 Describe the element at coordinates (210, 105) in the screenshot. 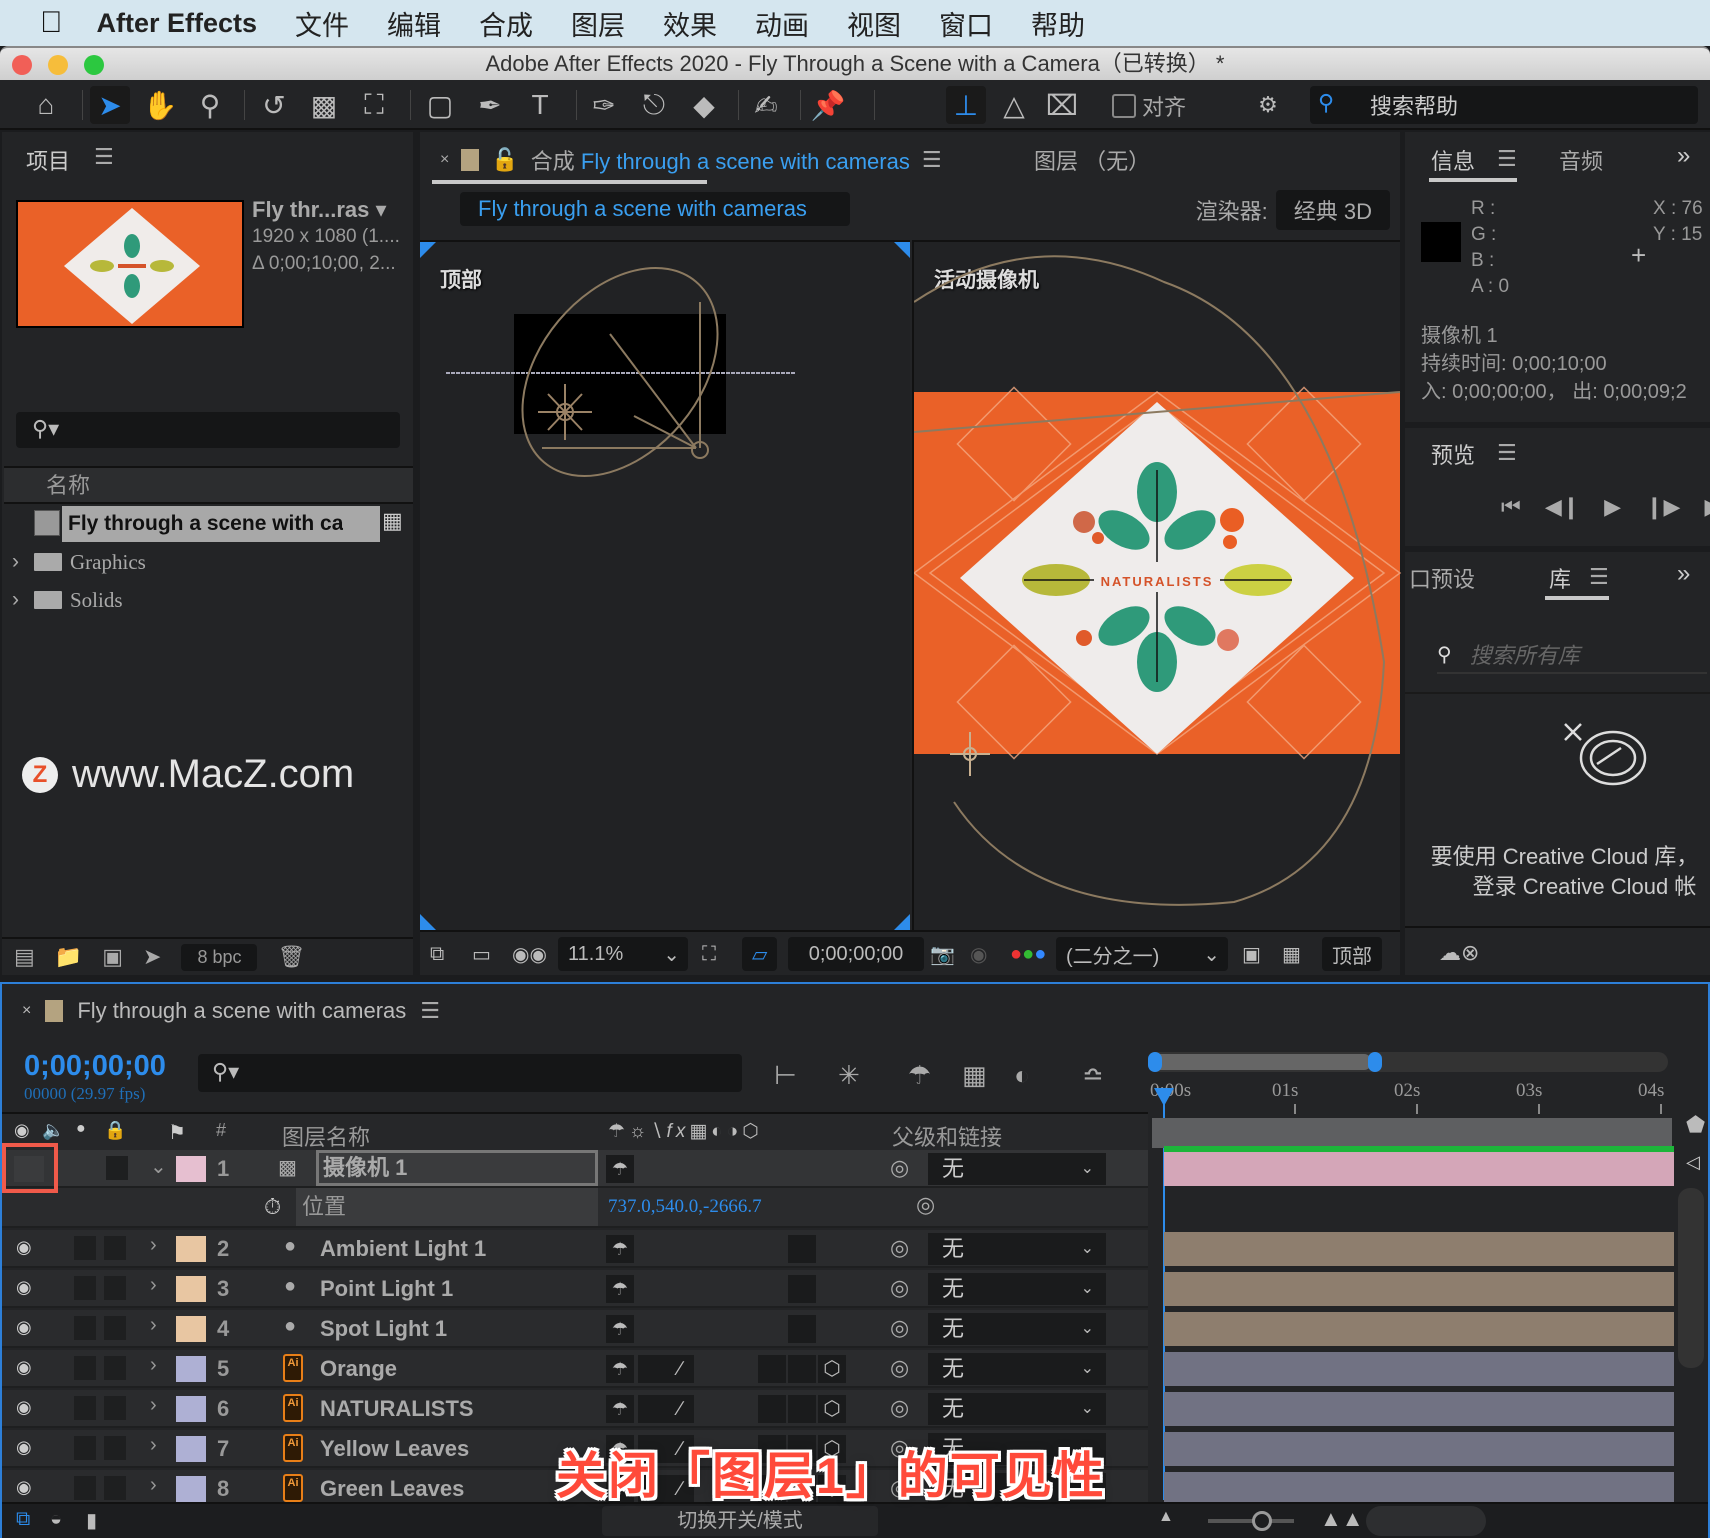

I see `zoom-tool-icon: ⚲` at that location.